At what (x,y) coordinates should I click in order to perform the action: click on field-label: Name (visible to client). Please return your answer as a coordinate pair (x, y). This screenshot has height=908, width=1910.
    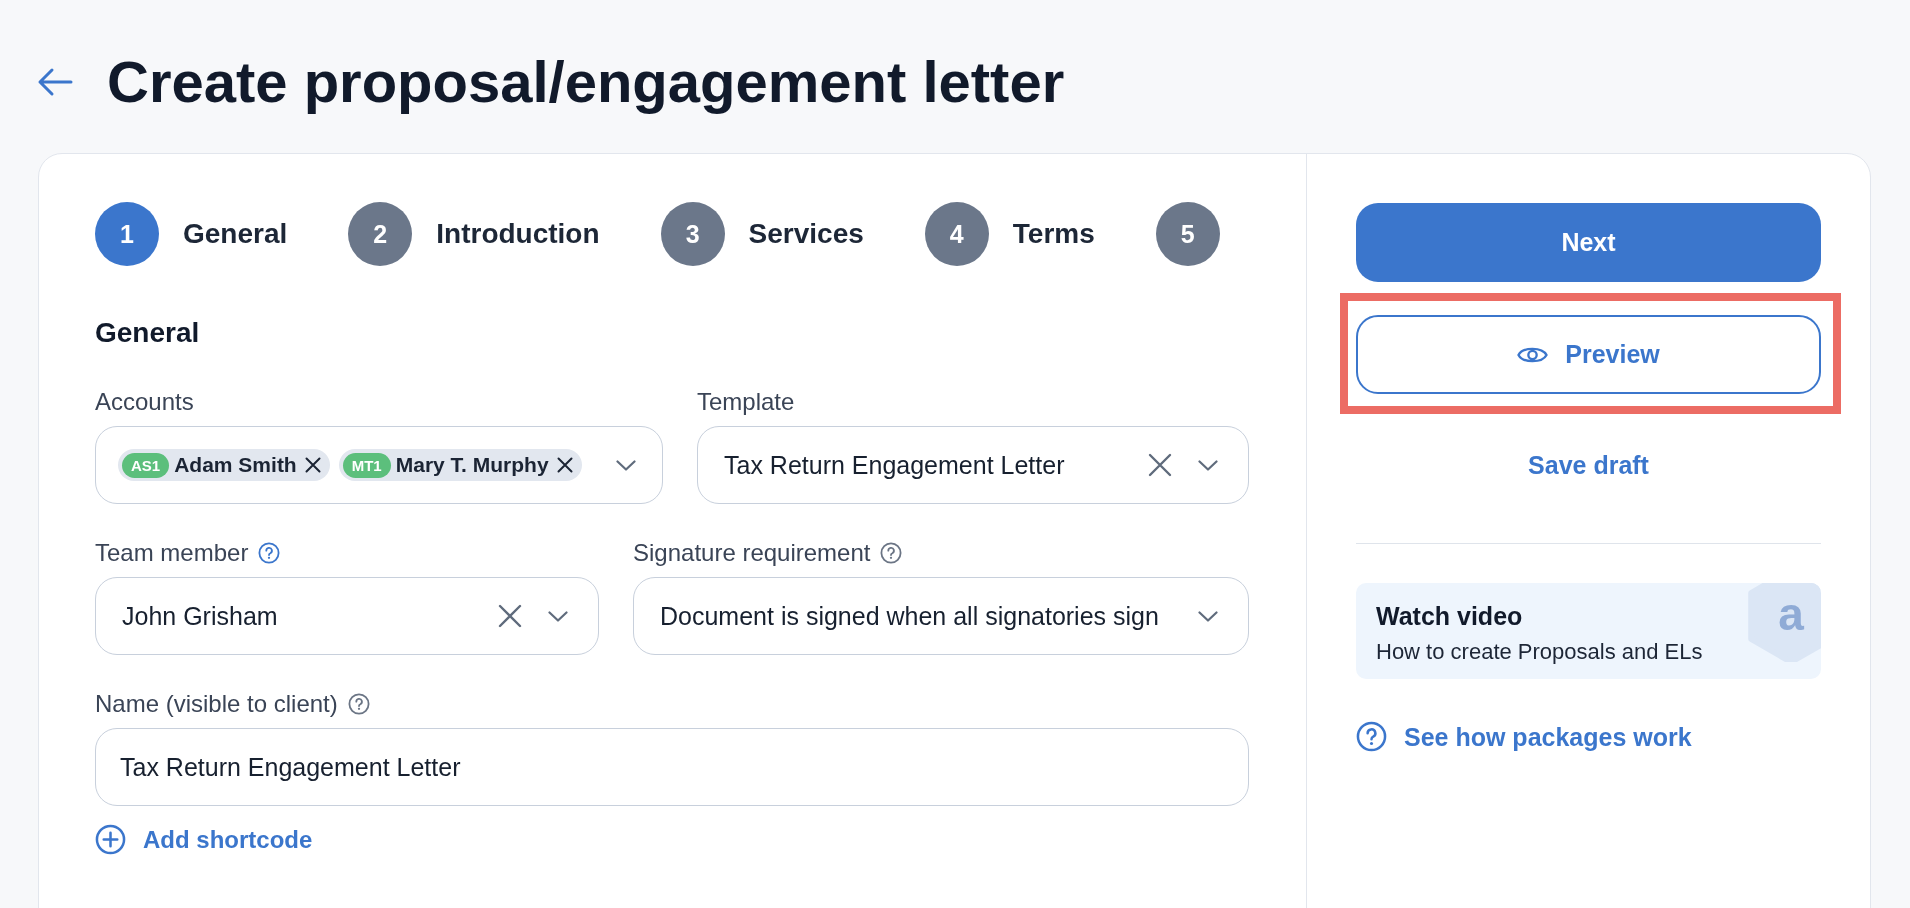
    Looking at the image, I should click on (216, 704).